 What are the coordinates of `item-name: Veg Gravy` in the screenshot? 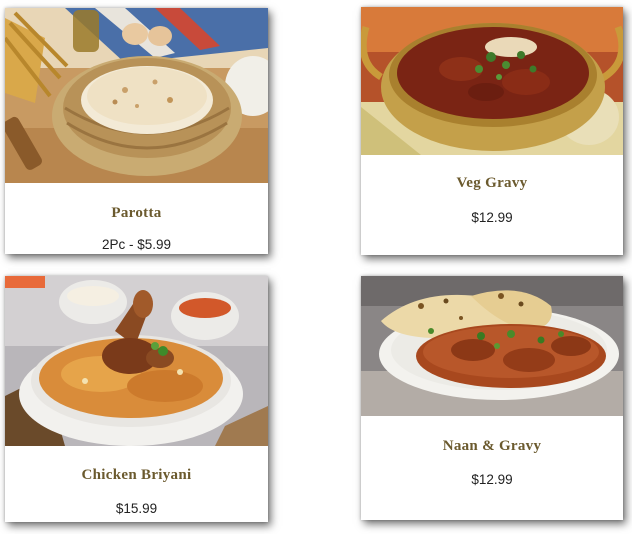 It's located at (492, 183).